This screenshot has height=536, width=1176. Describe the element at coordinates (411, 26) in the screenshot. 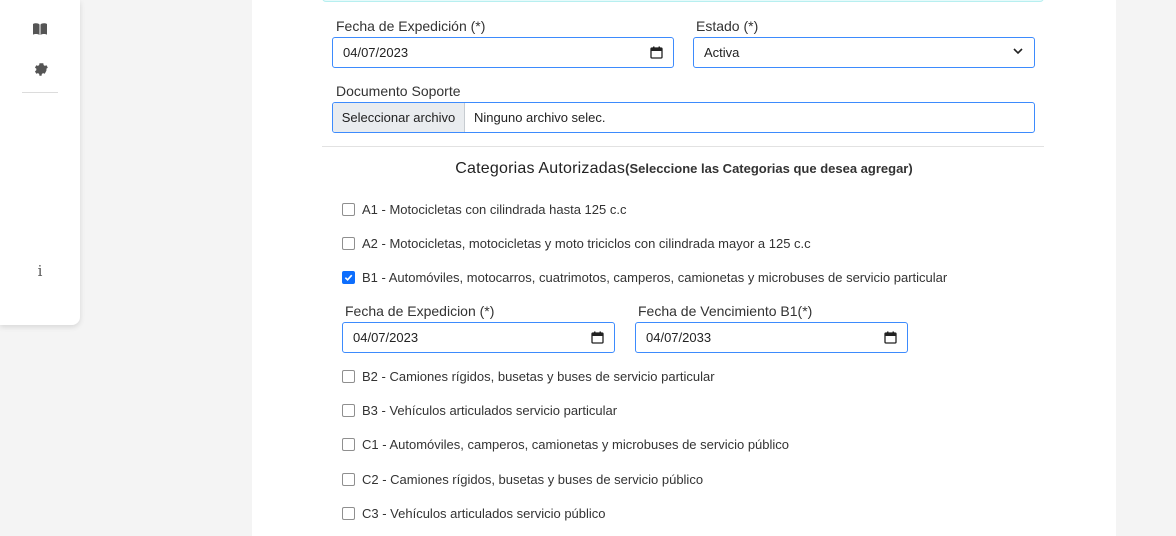

I see `fecha-expedicion-label: Fecha de Expedición (*)` at that location.